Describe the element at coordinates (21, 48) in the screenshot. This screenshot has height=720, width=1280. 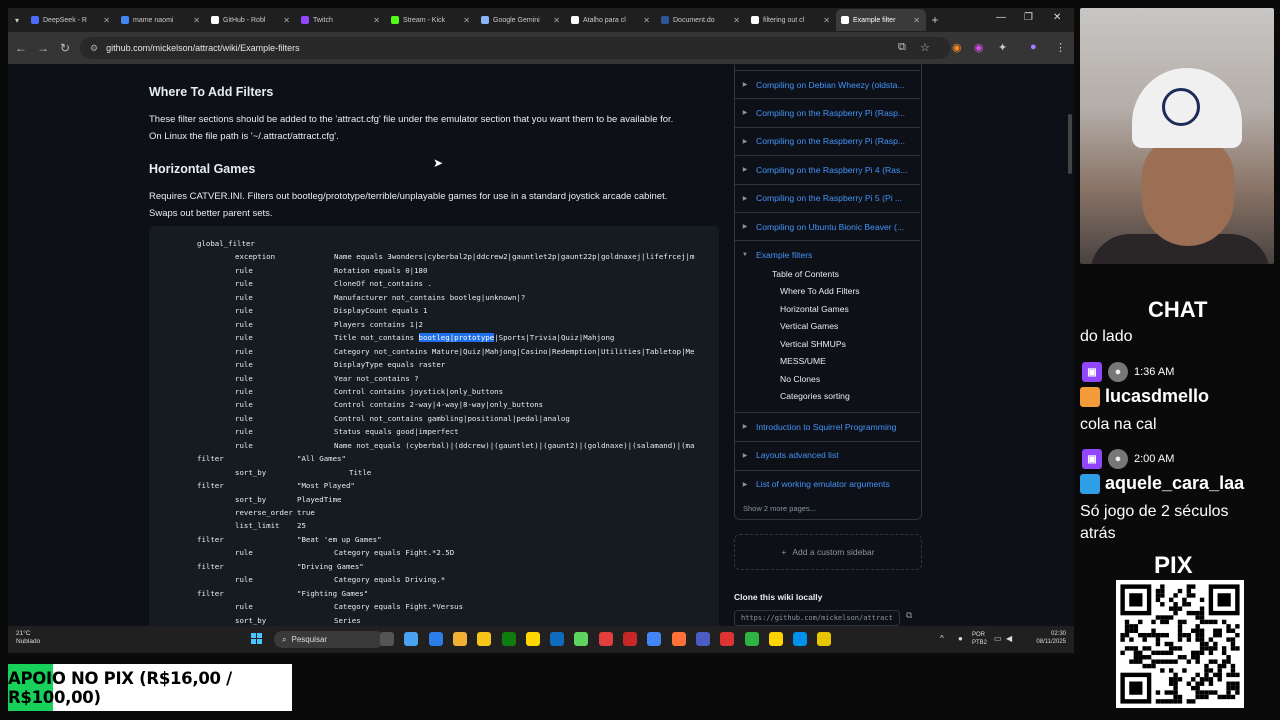
I see `back-icon: ←` at that location.